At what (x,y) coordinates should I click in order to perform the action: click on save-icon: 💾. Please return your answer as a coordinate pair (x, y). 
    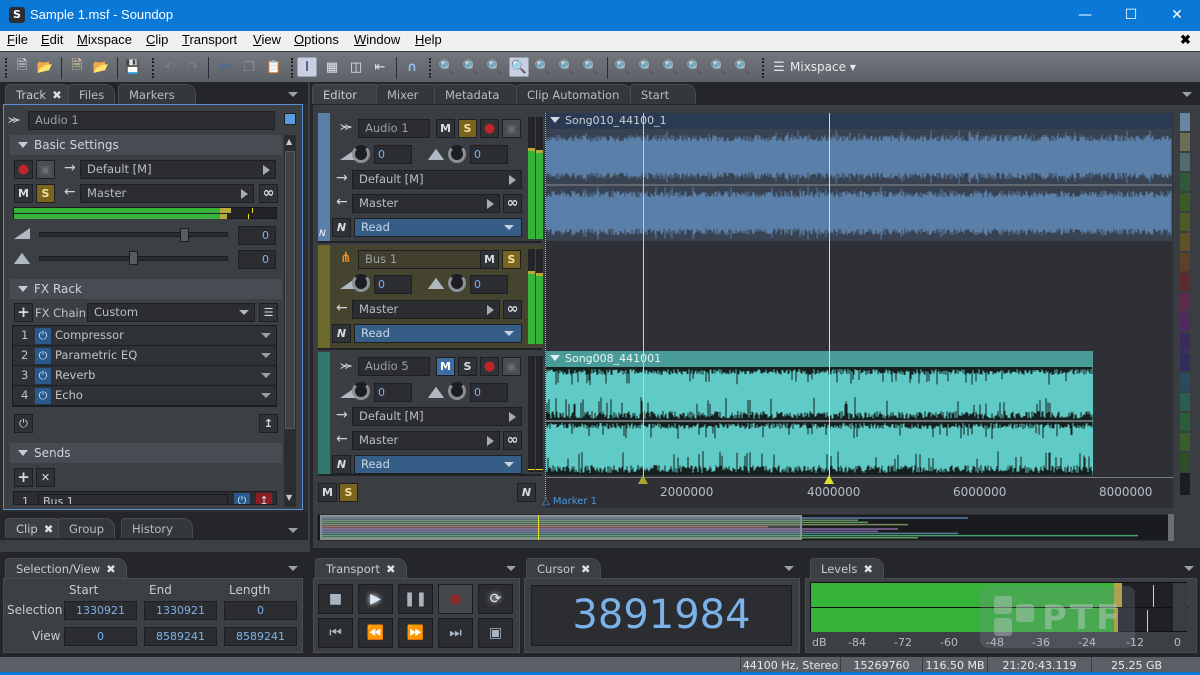
    Looking at the image, I should click on (133, 67).